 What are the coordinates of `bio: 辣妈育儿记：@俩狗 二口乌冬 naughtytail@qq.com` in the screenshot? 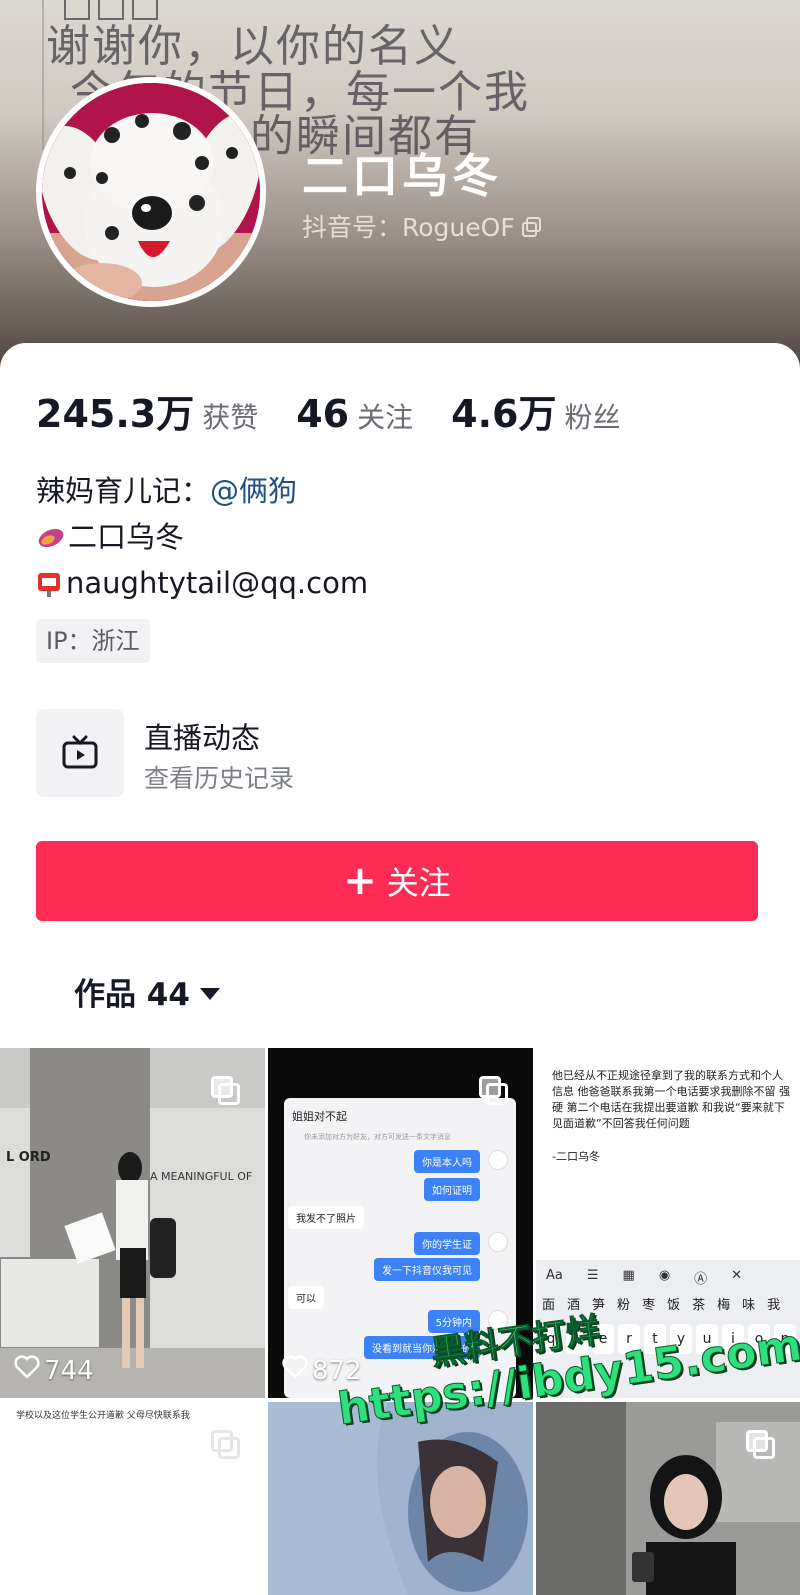 It's located at (202, 537).